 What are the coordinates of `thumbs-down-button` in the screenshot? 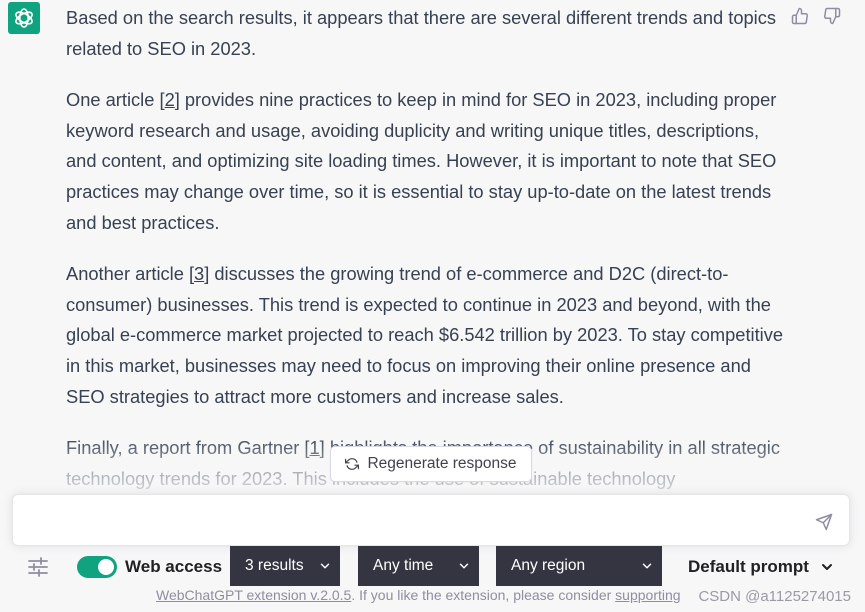 It's located at (832, 16).